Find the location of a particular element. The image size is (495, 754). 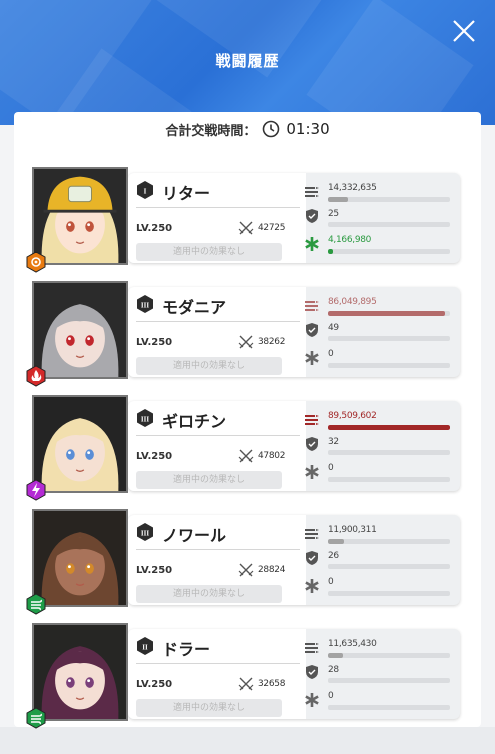

character-name: モダニア is located at coordinates (194, 307).